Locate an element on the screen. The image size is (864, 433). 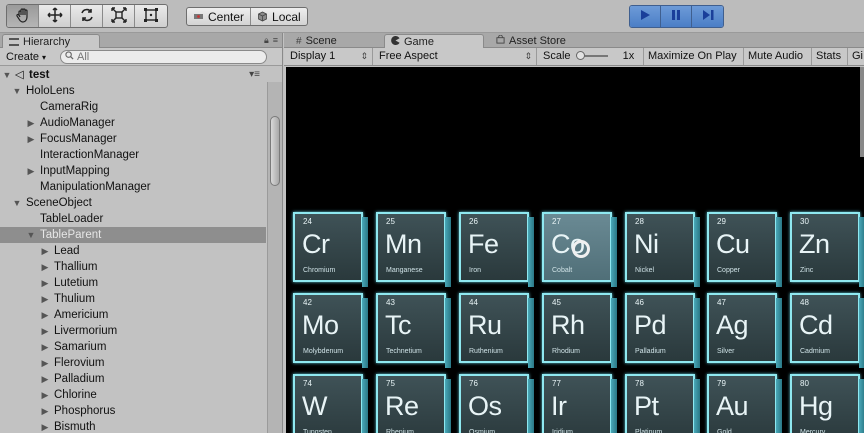
play-button is located at coordinates (645, 16).